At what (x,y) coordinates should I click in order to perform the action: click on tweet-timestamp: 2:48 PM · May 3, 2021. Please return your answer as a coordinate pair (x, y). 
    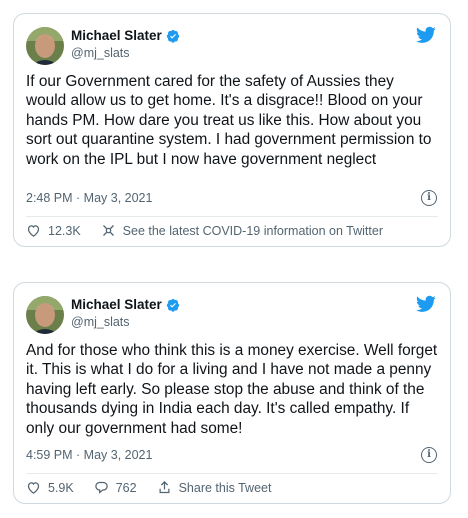
    Looking at the image, I should click on (89, 198).